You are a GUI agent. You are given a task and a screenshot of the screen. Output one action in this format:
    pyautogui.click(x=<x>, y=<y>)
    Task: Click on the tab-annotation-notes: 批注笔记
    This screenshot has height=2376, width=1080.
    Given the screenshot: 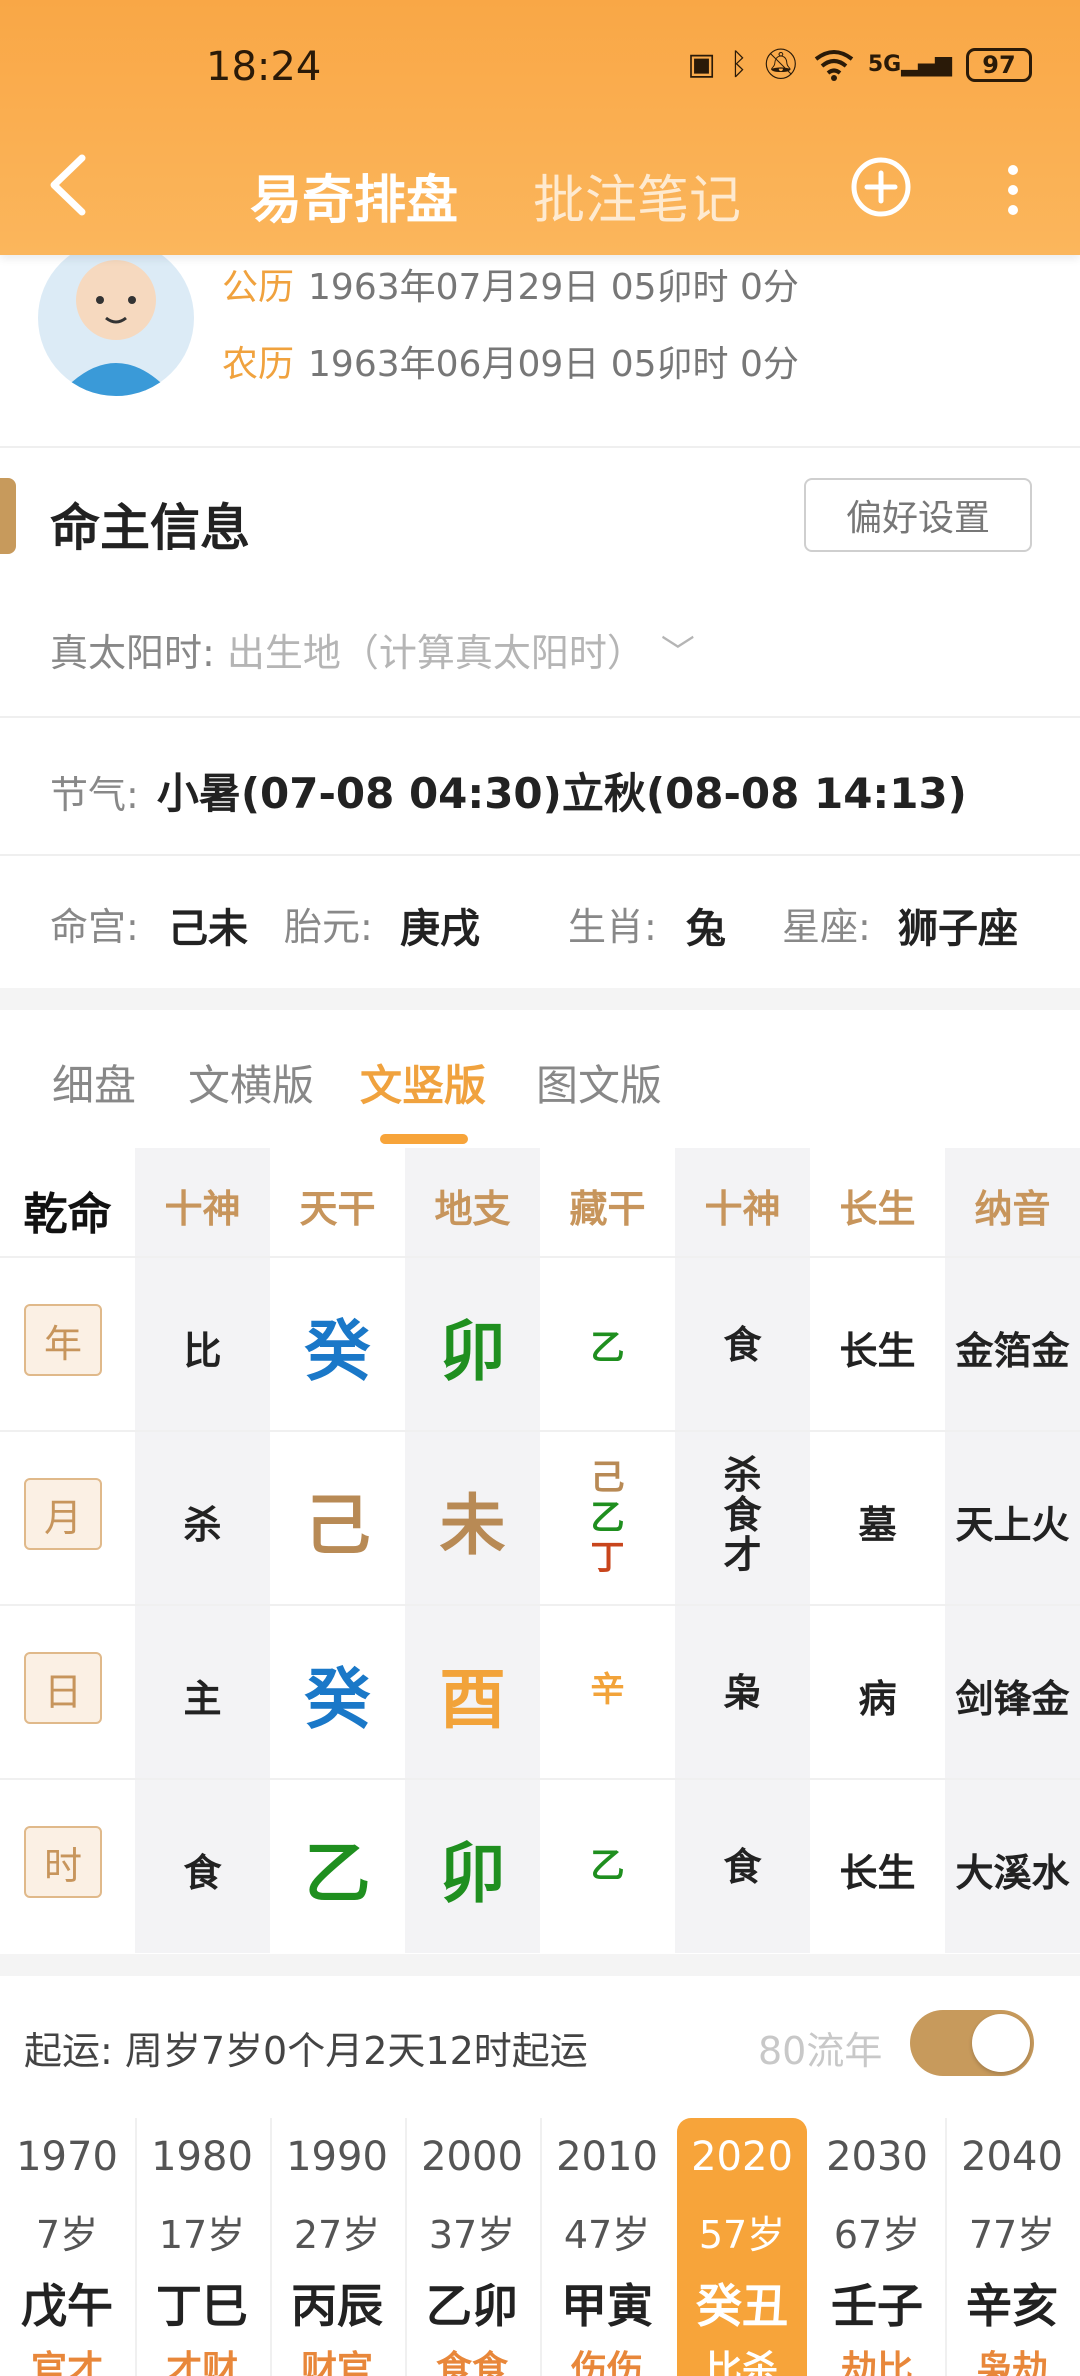 What is the action you would take?
    pyautogui.click(x=637, y=195)
    